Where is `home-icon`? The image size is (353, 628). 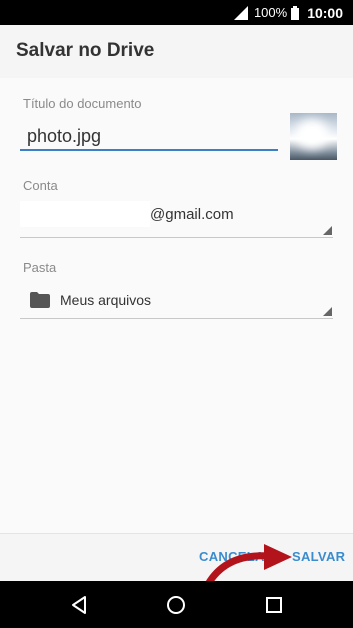 home-icon is located at coordinates (176, 605).